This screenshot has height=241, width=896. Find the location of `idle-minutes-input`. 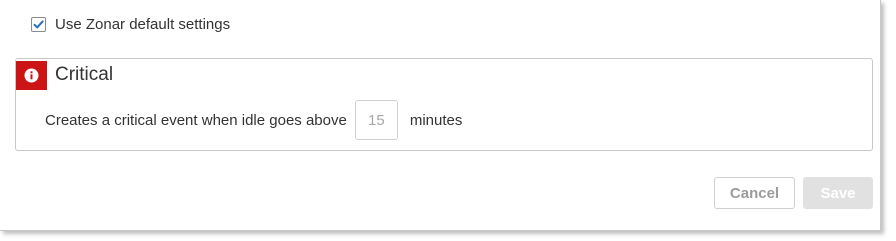

idle-minutes-input is located at coordinates (376, 120).